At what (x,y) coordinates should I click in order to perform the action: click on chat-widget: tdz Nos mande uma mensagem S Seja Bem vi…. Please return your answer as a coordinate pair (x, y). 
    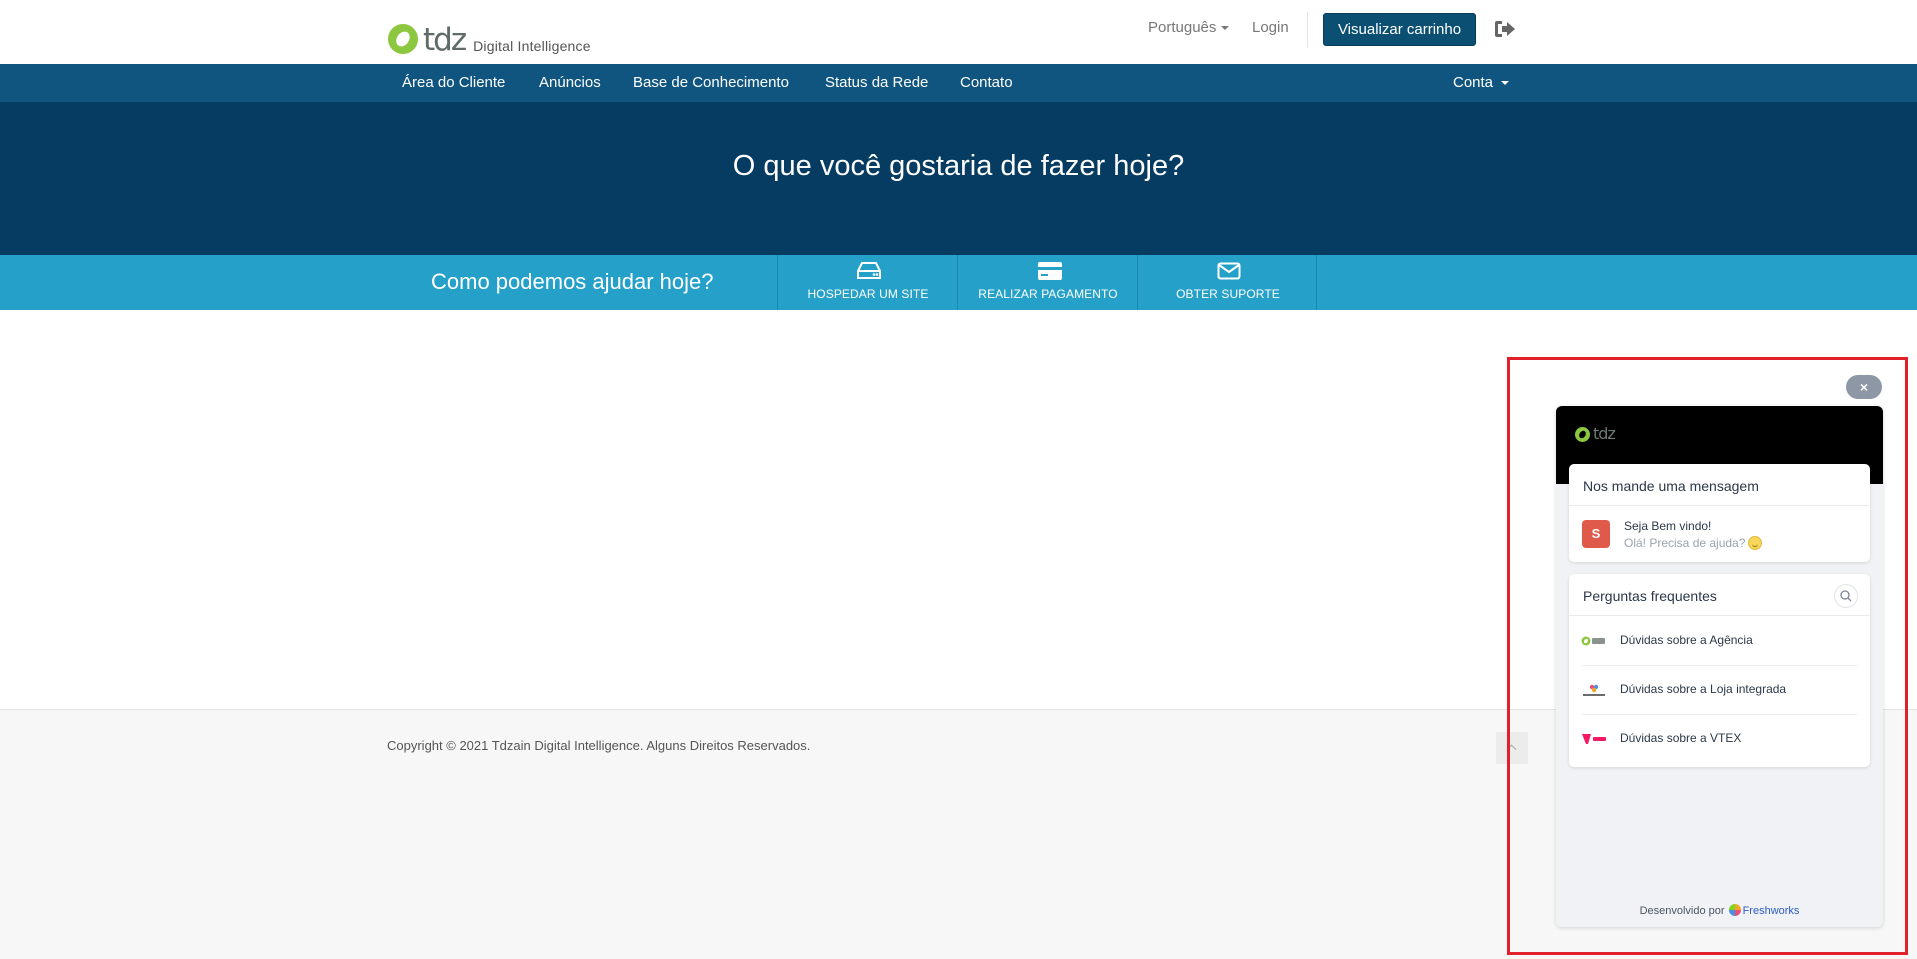
    Looking at the image, I should click on (1719, 666).